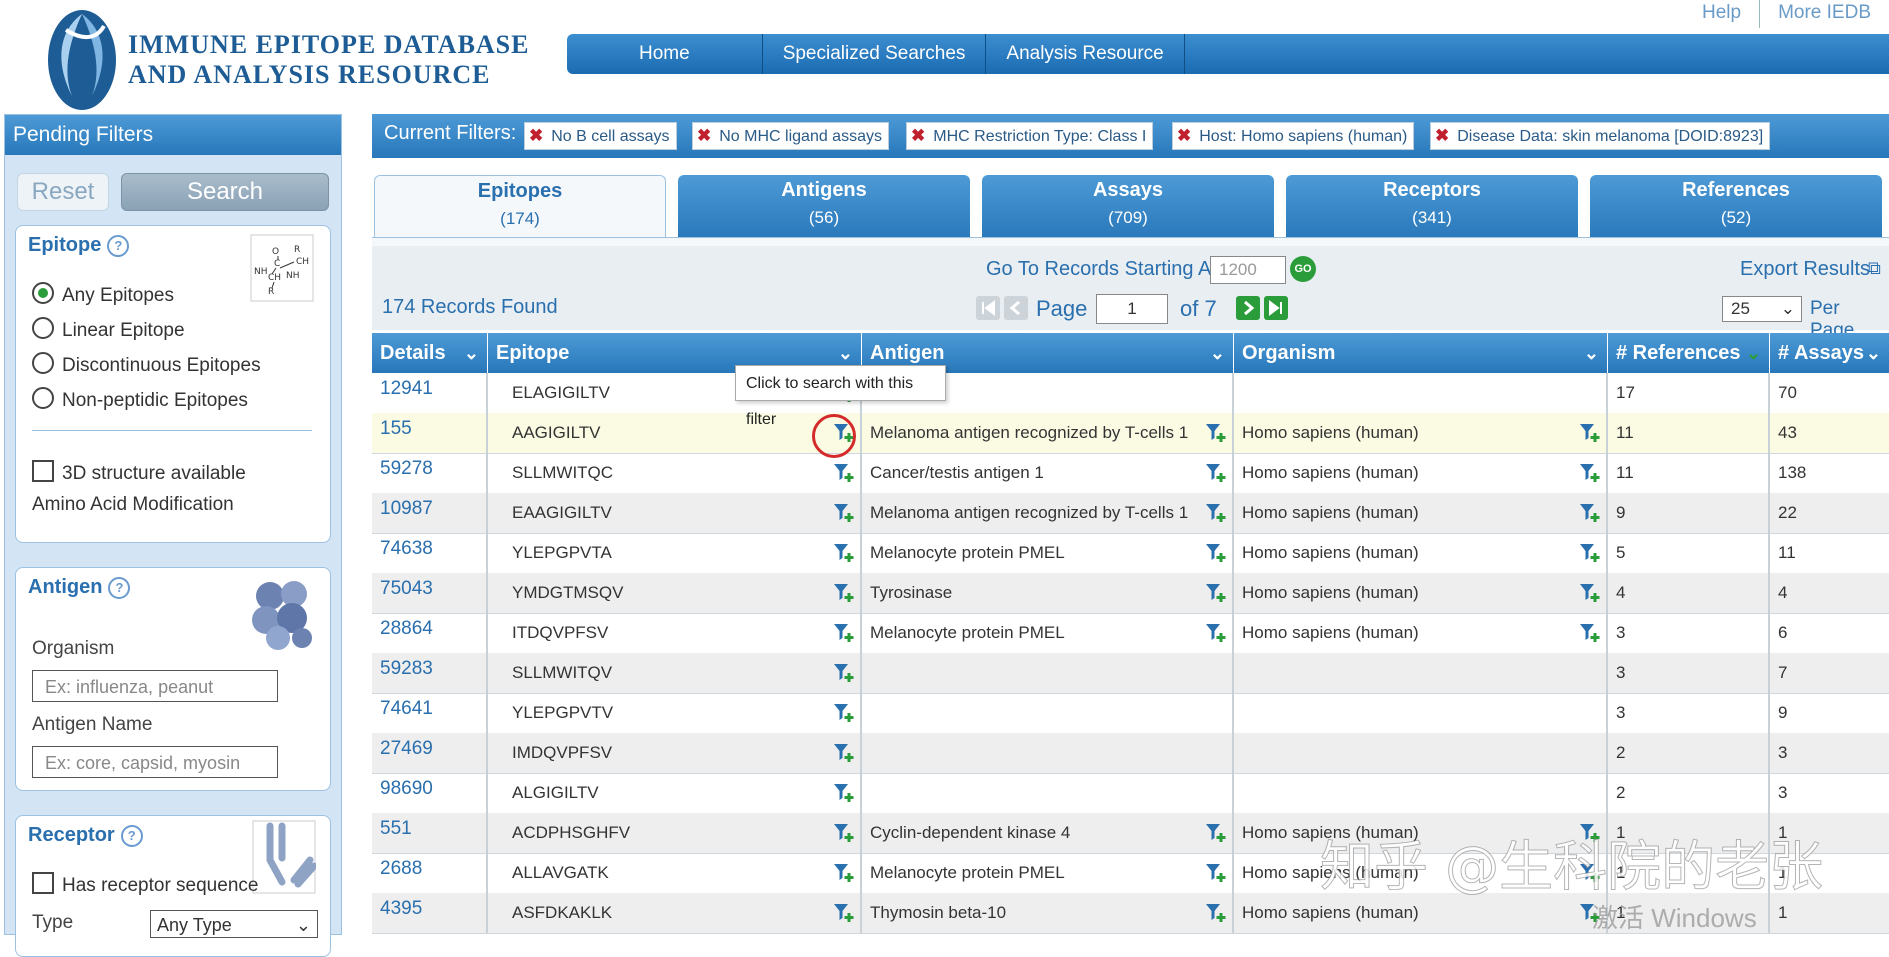  Describe the element at coordinates (1829, 353) in the screenshot. I see `column-header-assays: # Assays ⌄` at that location.